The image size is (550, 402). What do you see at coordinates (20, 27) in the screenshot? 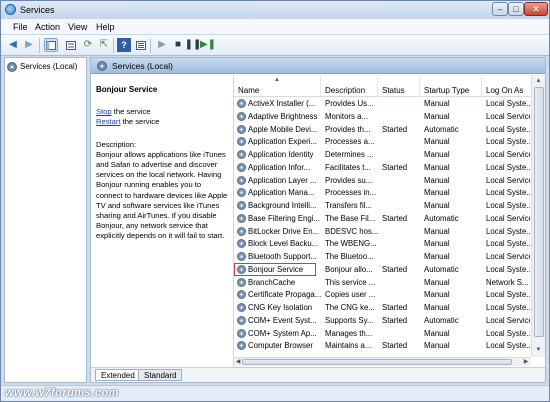
I see `menu-file: File` at bounding box center [20, 27].